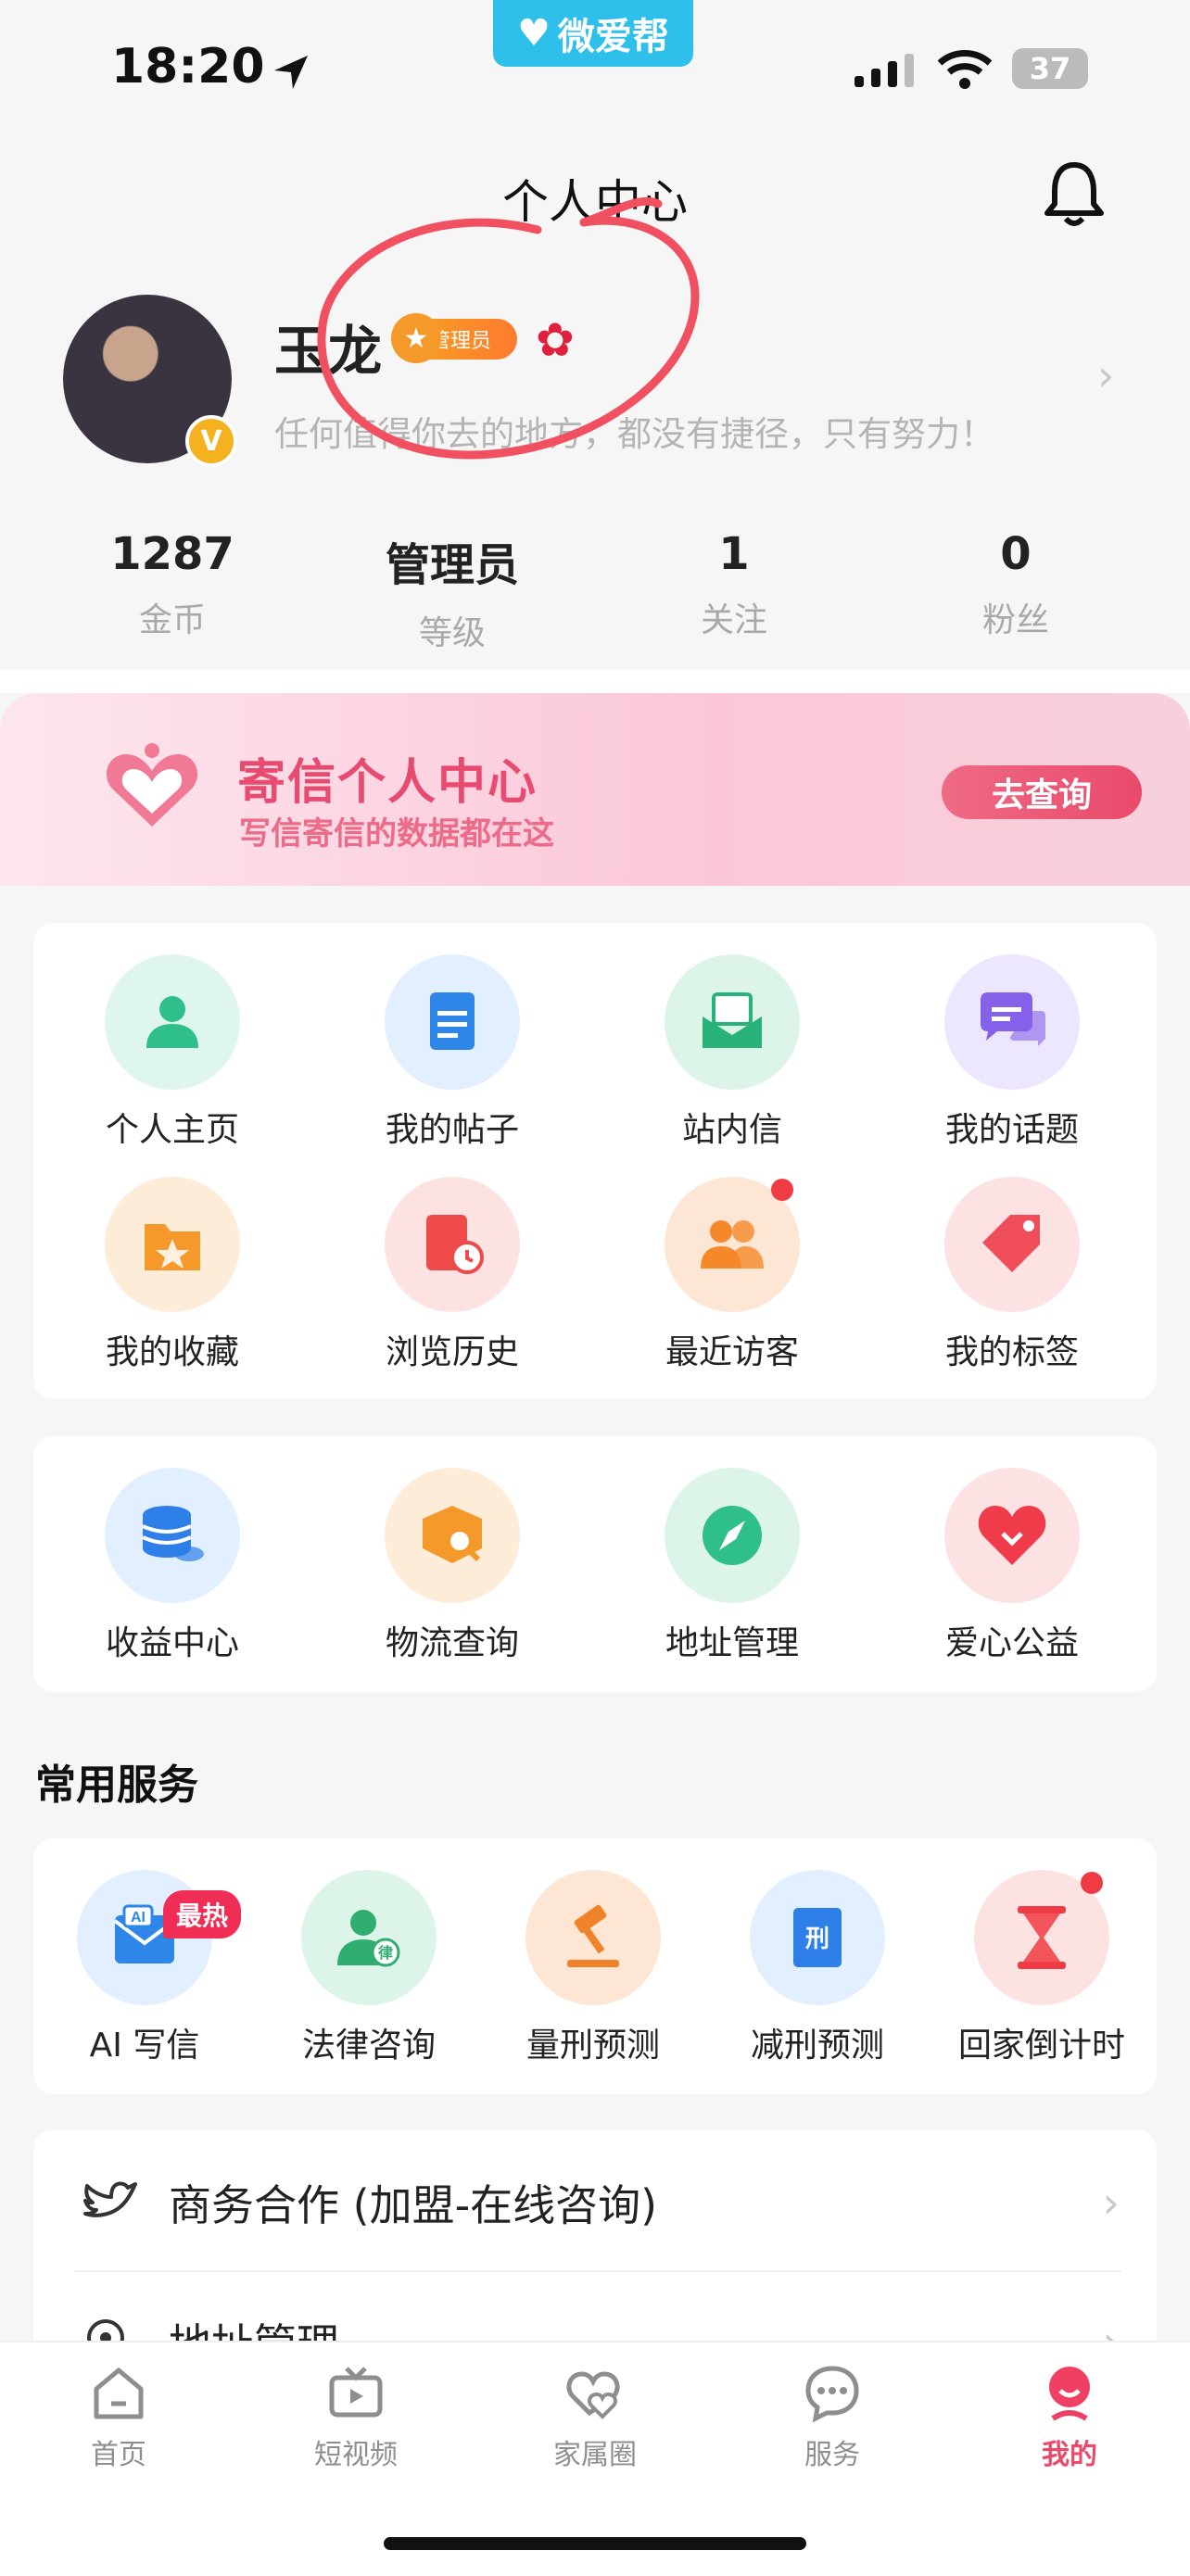 The width and height of the screenshot is (1190, 2576). What do you see at coordinates (172, 1245) in the screenshot?
I see `star-folder-icon` at bounding box center [172, 1245].